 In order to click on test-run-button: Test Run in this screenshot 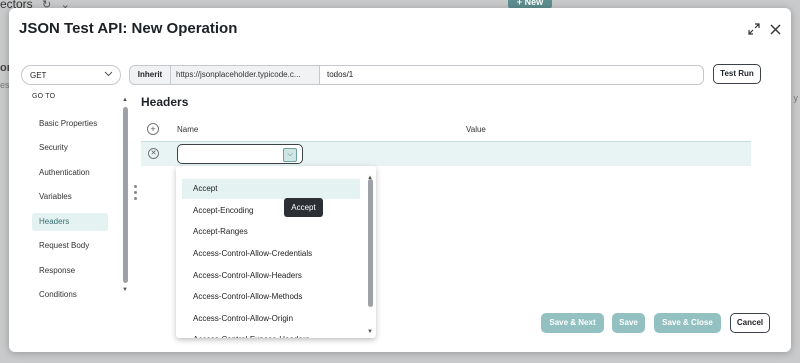, I will do `click(737, 74)`.